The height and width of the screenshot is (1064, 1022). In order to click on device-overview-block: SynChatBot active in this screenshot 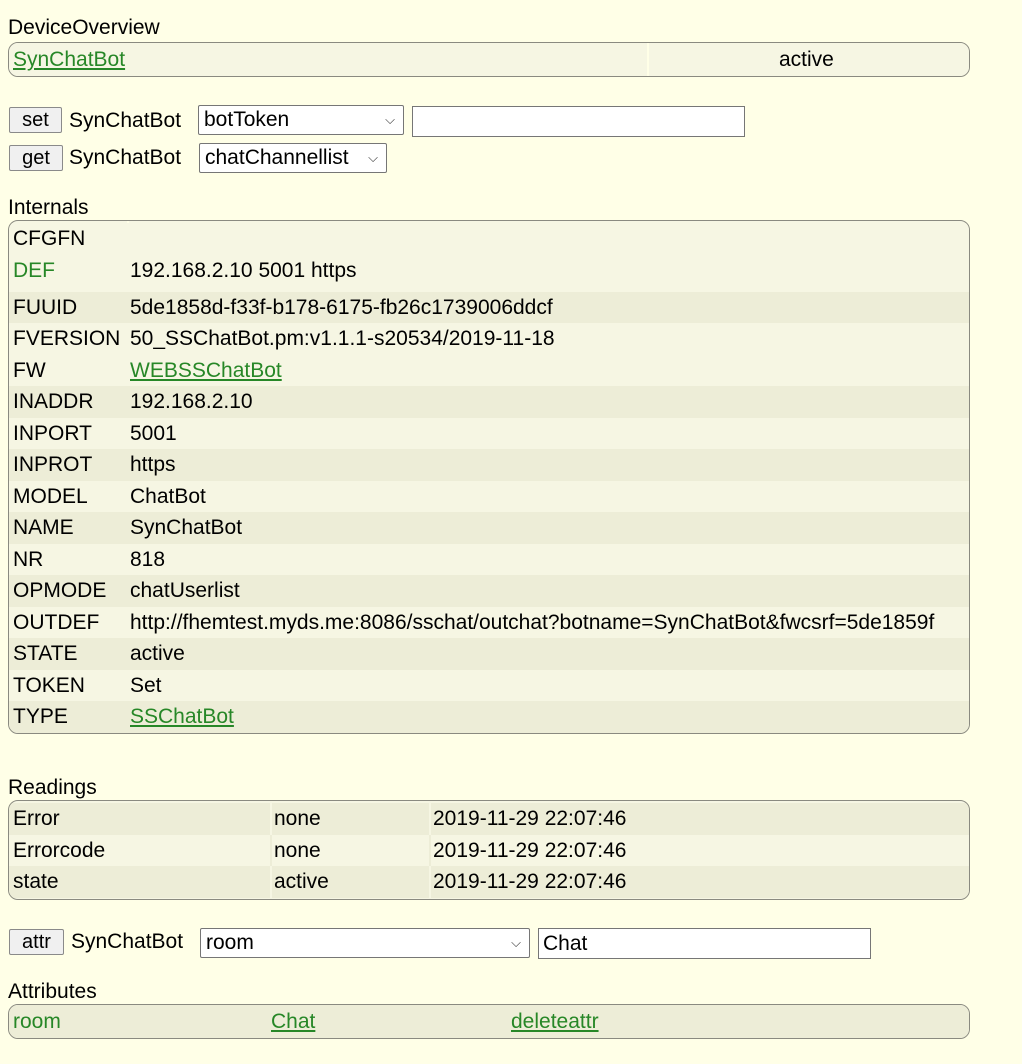, I will do `click(489, 59)`.